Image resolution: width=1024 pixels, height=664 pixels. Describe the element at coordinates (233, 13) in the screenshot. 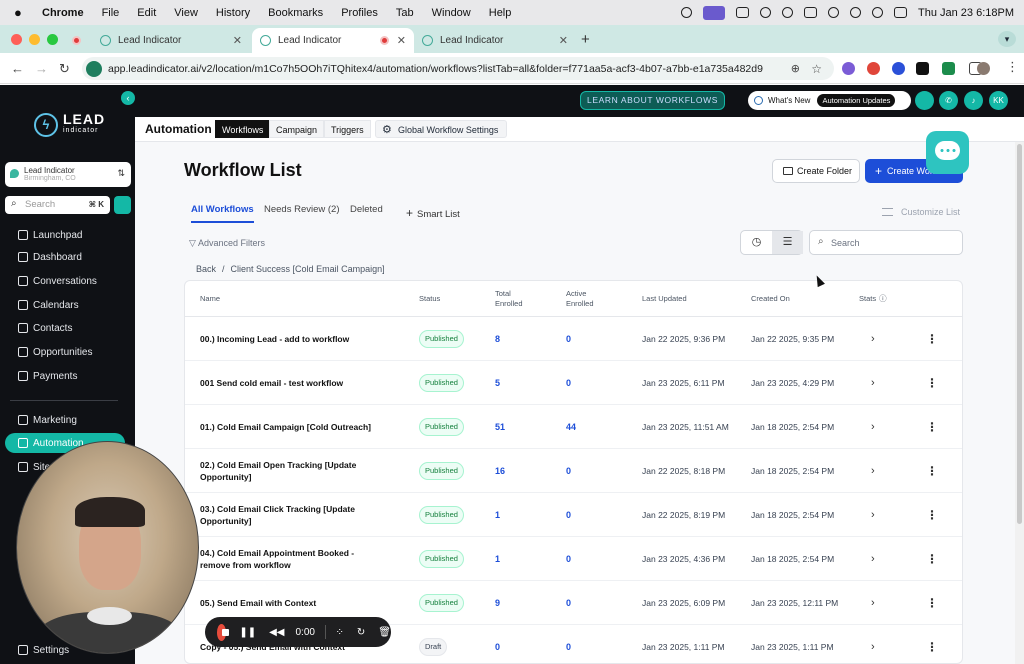

I see `menu-history: History` at that location.